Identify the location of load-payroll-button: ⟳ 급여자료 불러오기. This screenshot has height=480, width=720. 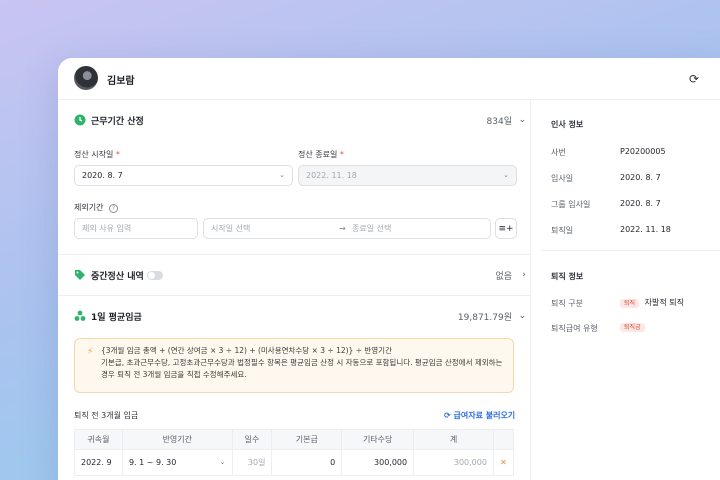
(479, 415).